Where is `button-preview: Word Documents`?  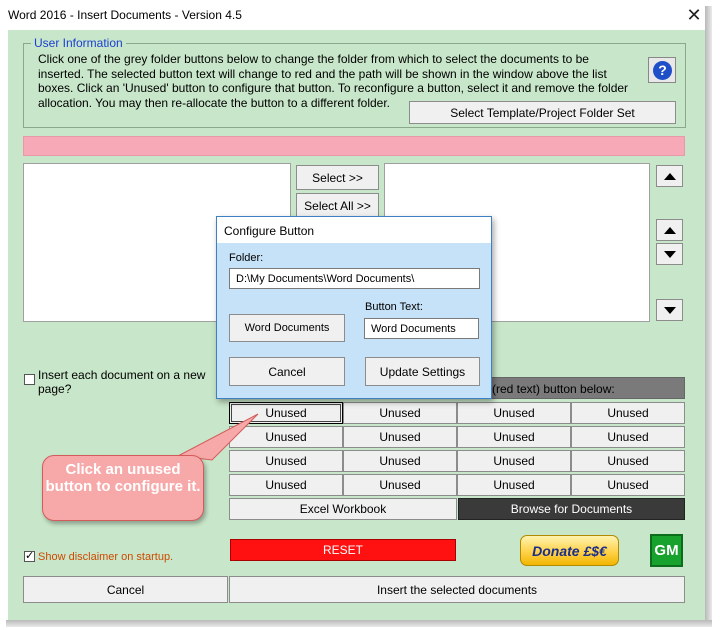
button-preview: Word Documents is located at coordinates (287, 328).